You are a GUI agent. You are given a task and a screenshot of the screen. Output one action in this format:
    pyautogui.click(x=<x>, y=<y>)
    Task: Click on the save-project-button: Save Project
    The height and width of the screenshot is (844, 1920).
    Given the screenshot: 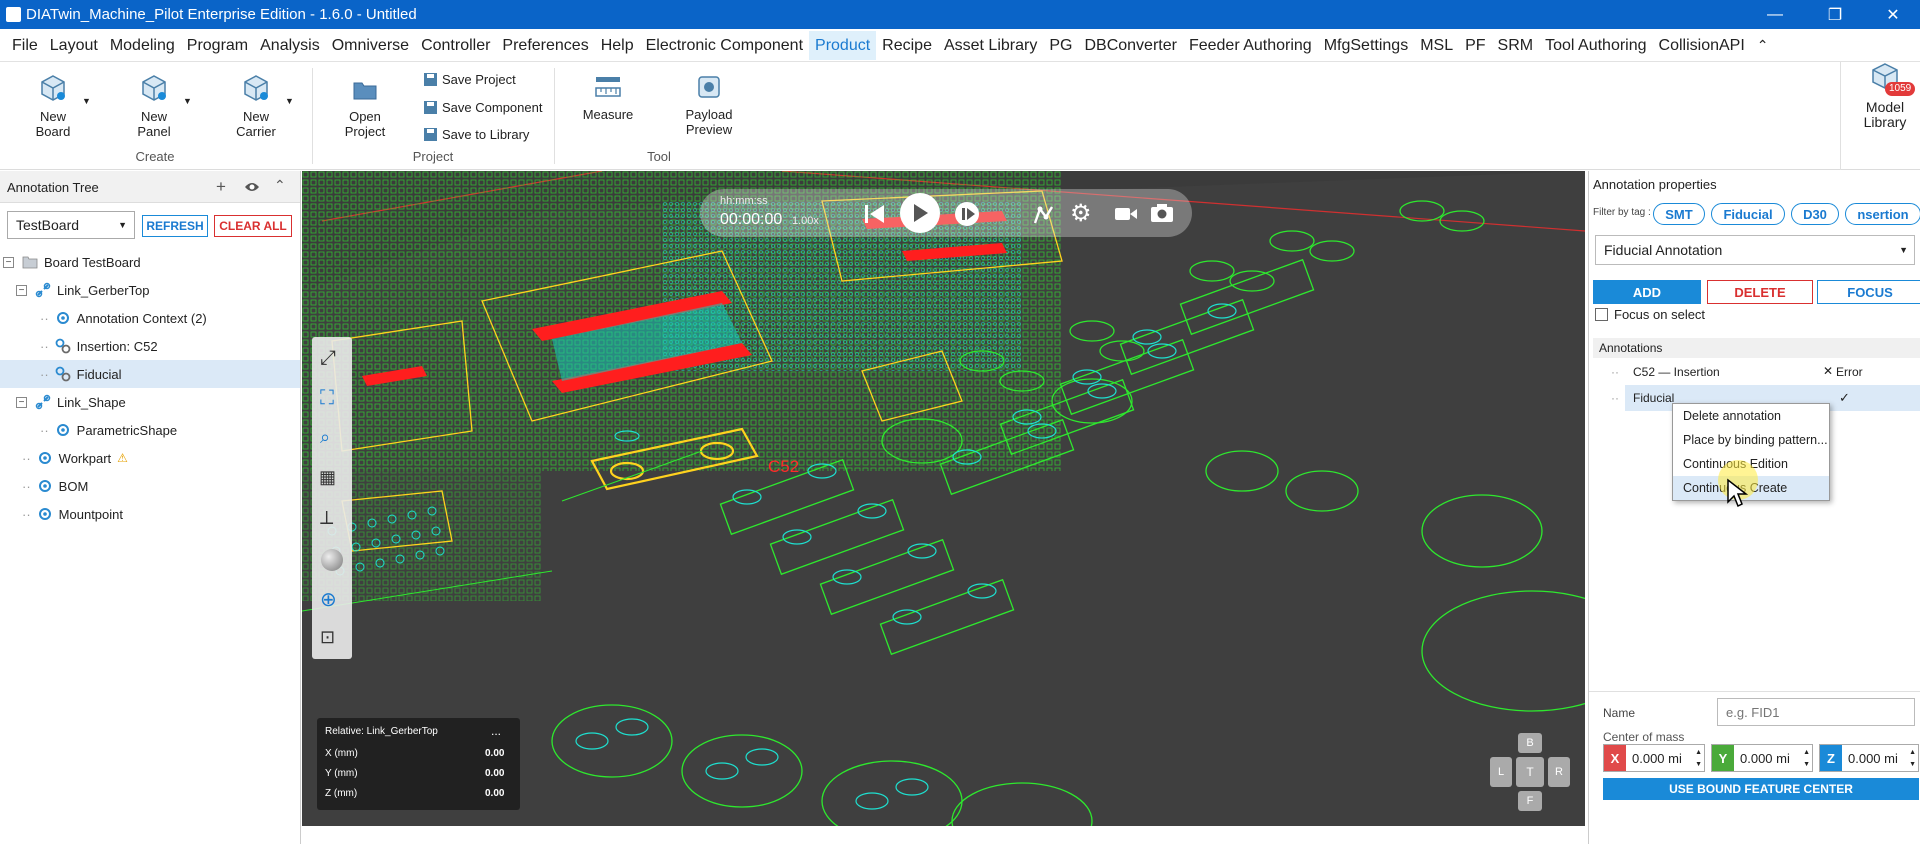 What is the action you would take?
    pyautogui.click(x=469, y=79)
    